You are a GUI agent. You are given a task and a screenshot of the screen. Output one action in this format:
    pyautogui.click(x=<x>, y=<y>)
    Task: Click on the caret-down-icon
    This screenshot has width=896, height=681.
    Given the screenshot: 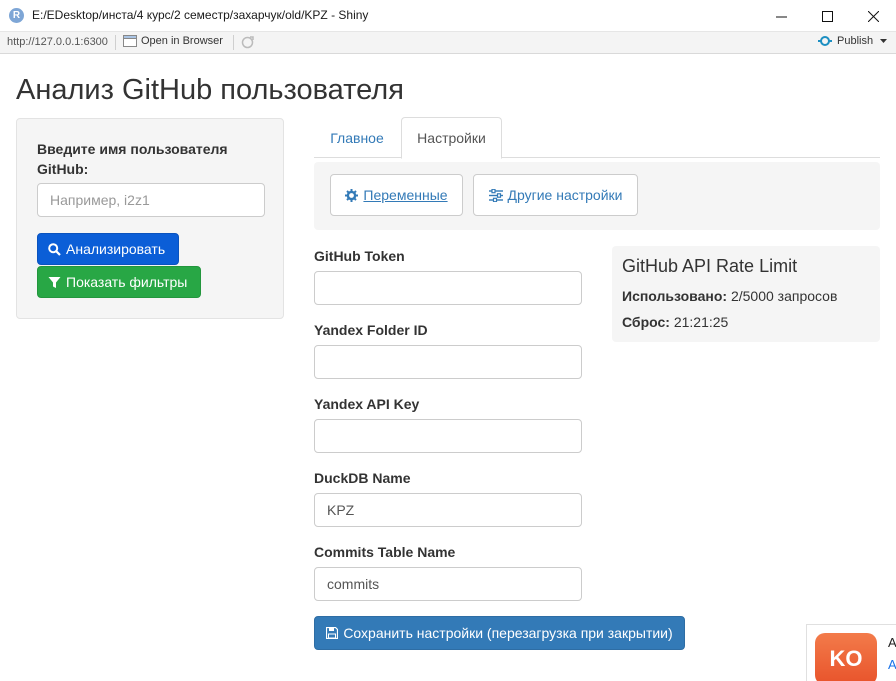 What is the action you would take?
    pyautogui.click(x=884, y=40)
    